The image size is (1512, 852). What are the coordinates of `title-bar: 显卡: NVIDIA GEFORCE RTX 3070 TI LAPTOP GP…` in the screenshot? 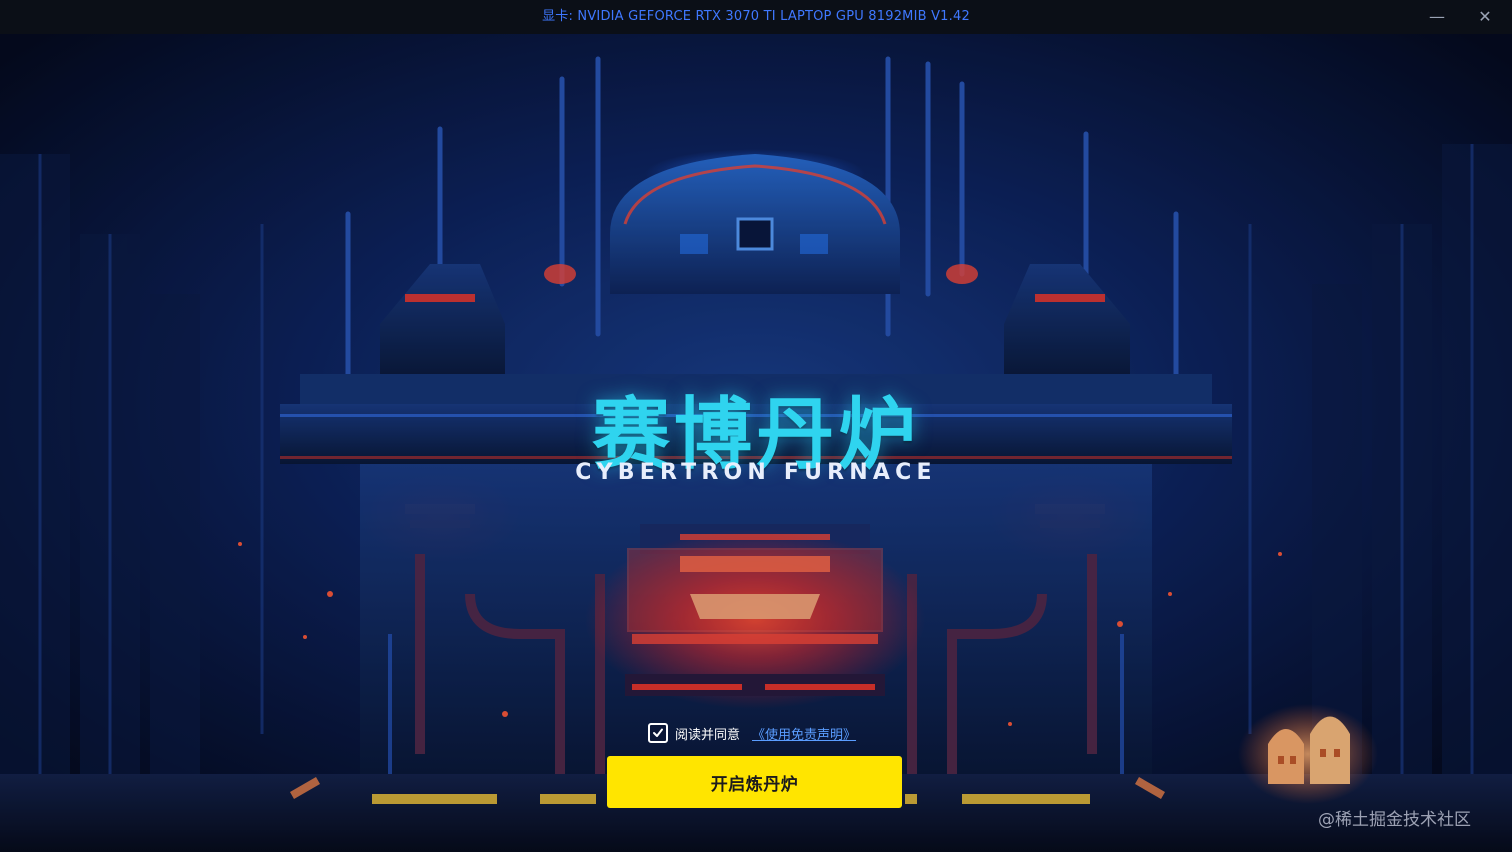 It's located at (756, 17).